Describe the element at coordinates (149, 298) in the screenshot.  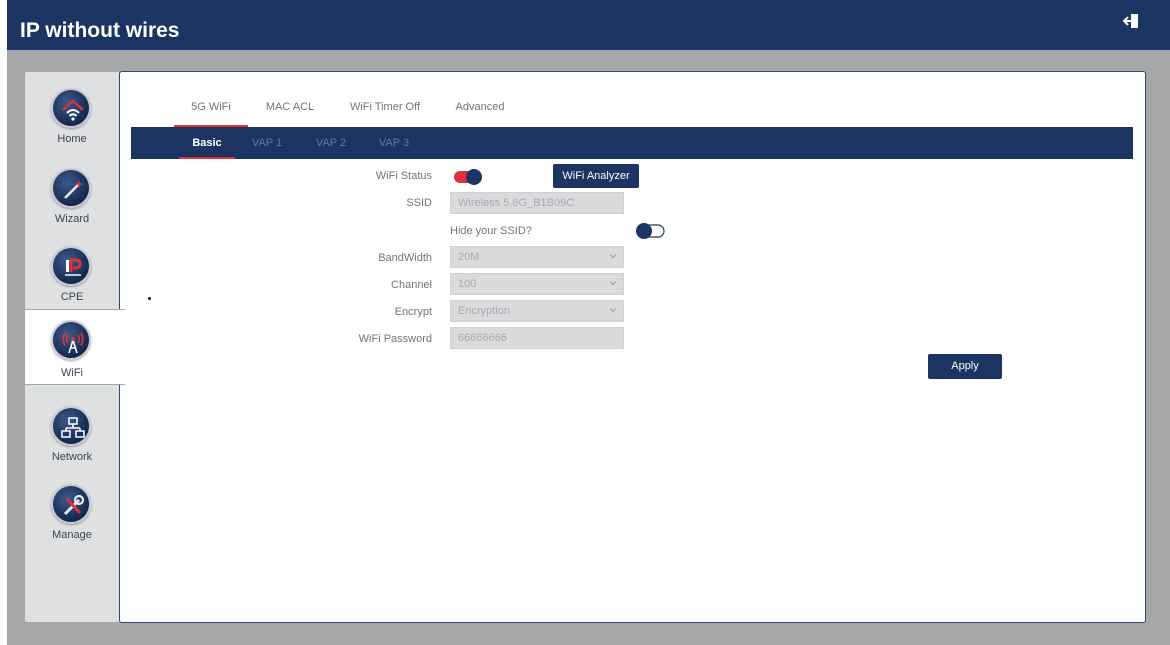
I see `stray-dot` at that location.